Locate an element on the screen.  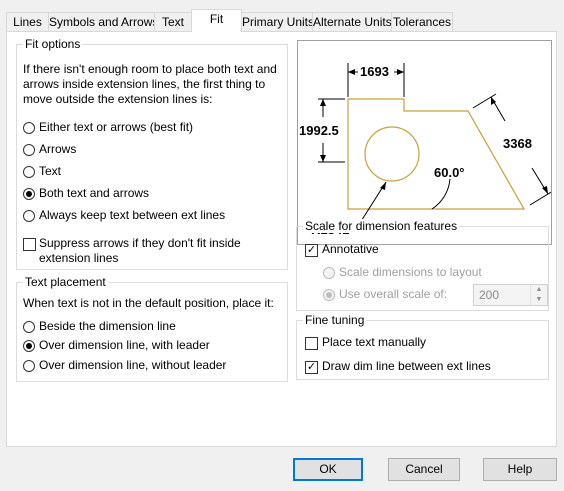
fit-options-title: Fit options is located at coordinates (53, 44).